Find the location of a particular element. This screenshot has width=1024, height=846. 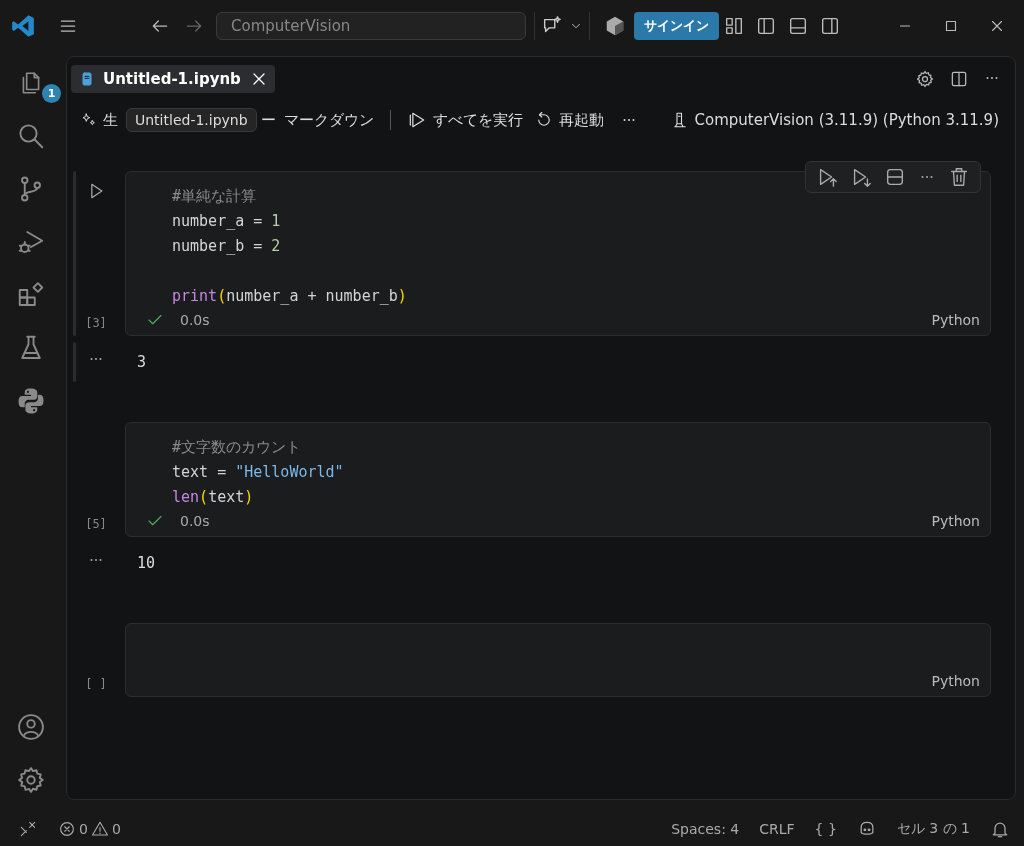

delete-icon is located at coordinates (959, 177).